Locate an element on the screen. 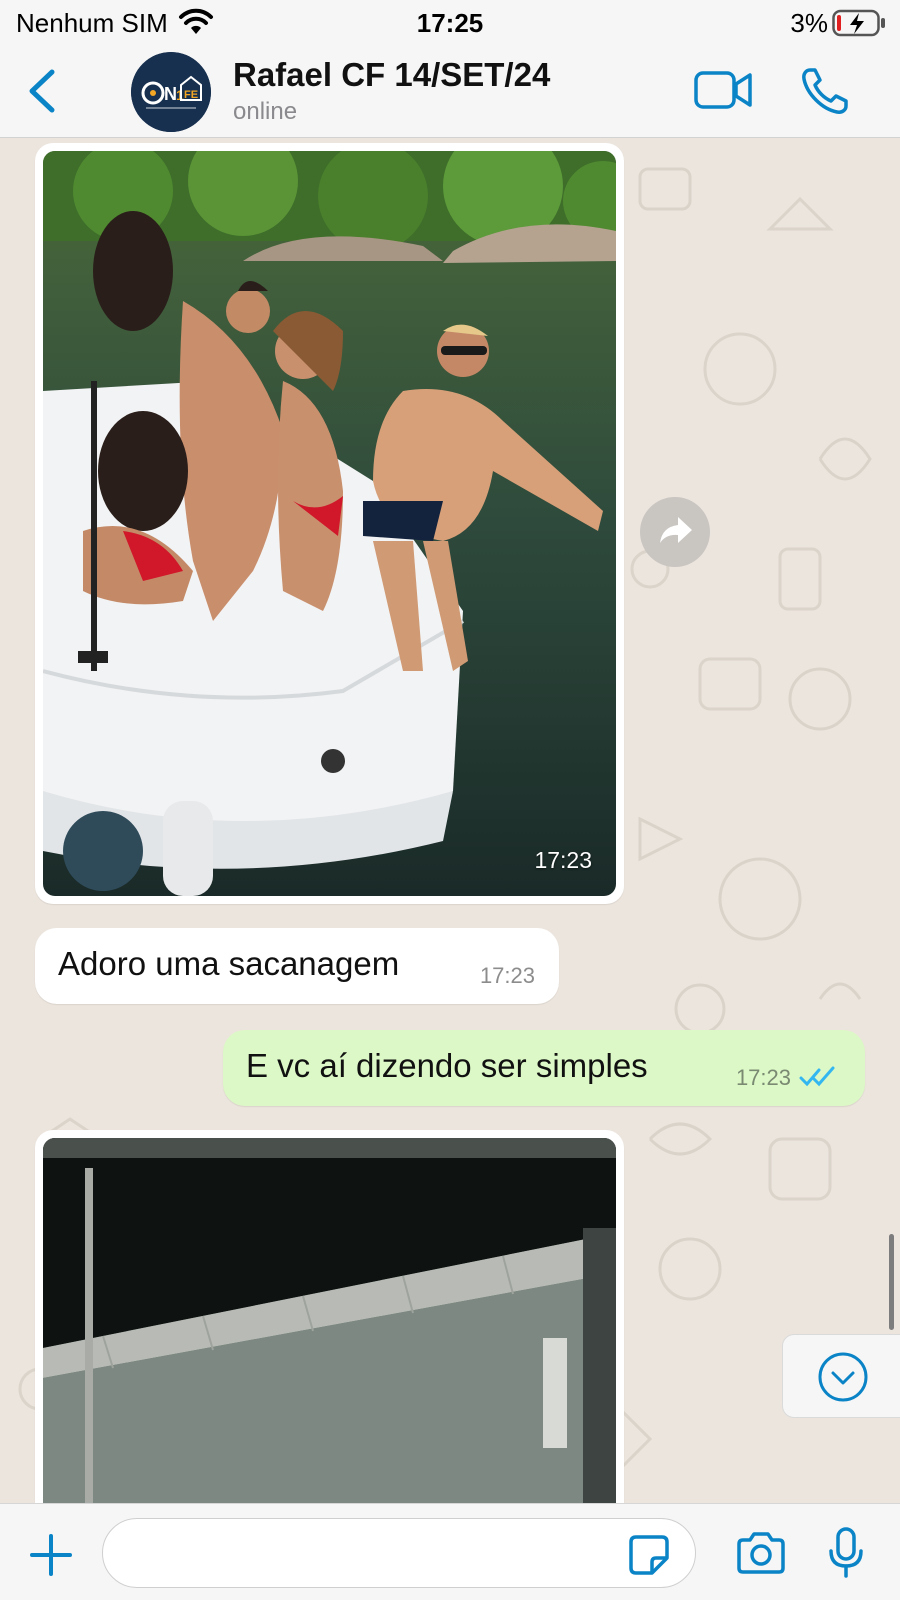  clock: 17:25 is located at coordinates (450, 23).